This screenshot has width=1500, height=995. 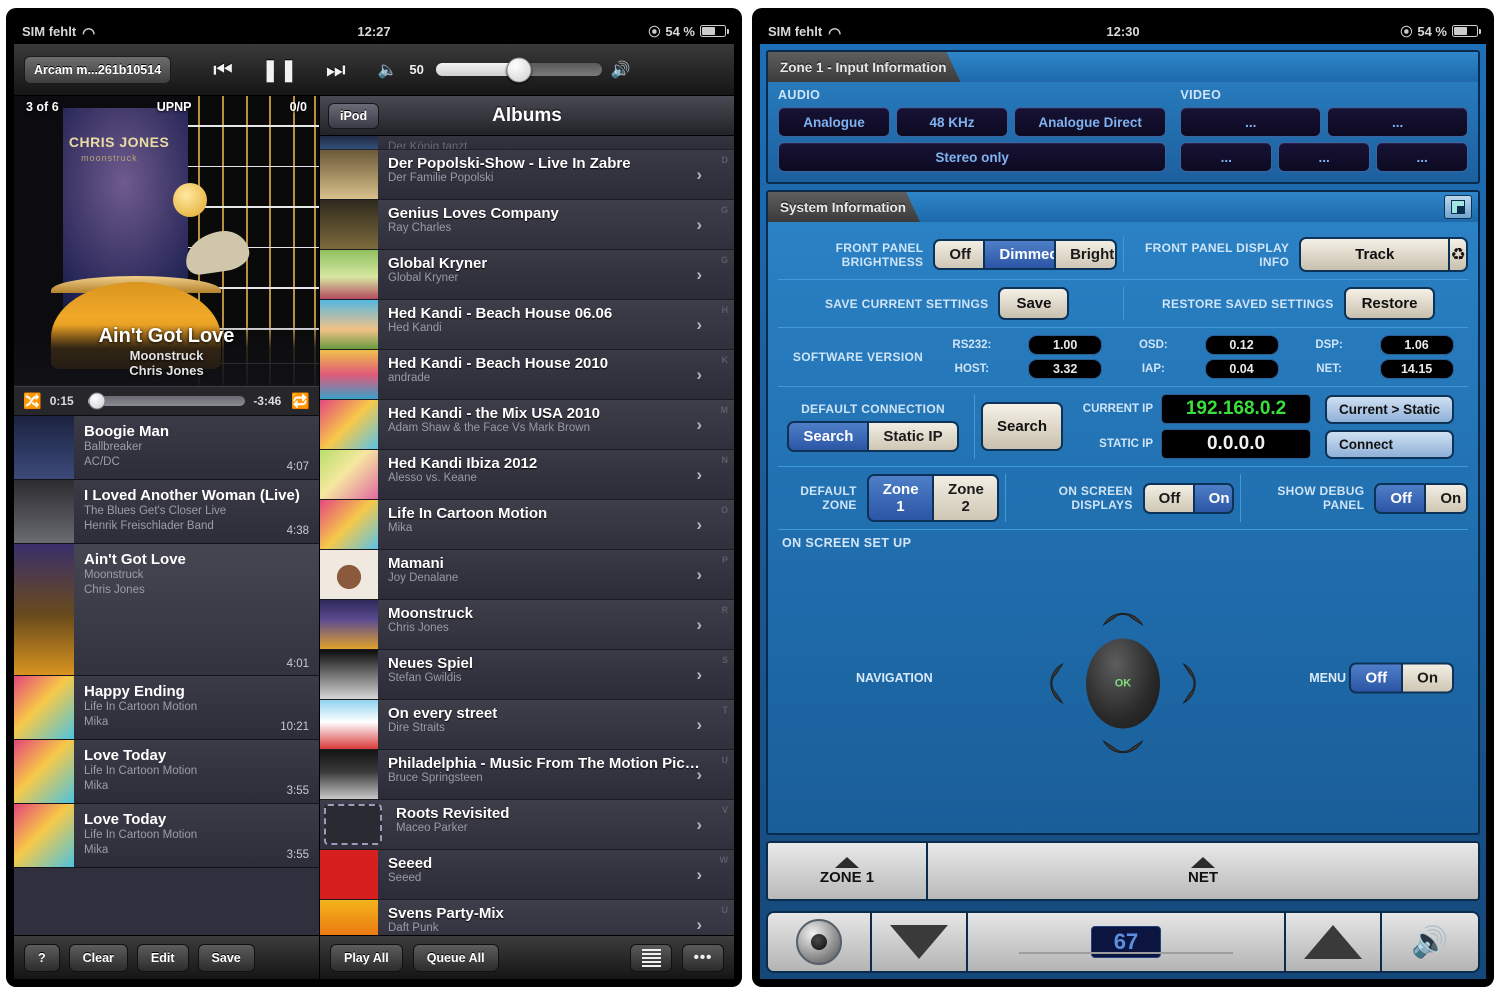 I want to click on album-row: Roots Revisited Maceo Parker › V, so click(x=527, y=825).